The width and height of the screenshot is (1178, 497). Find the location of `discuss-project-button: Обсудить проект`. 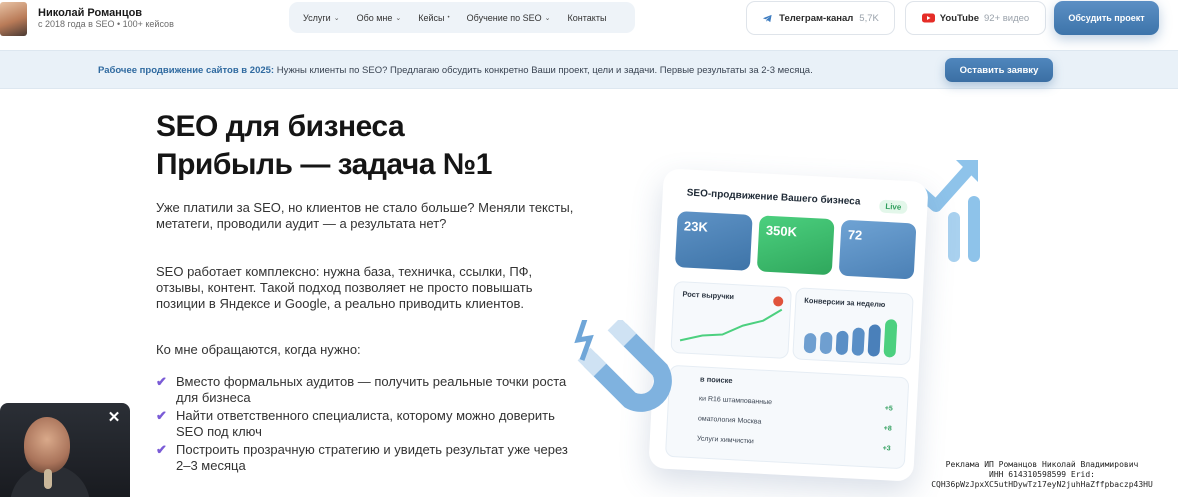

discuss-project-button: Обсудить проект is located at coordinates (1106, 18).